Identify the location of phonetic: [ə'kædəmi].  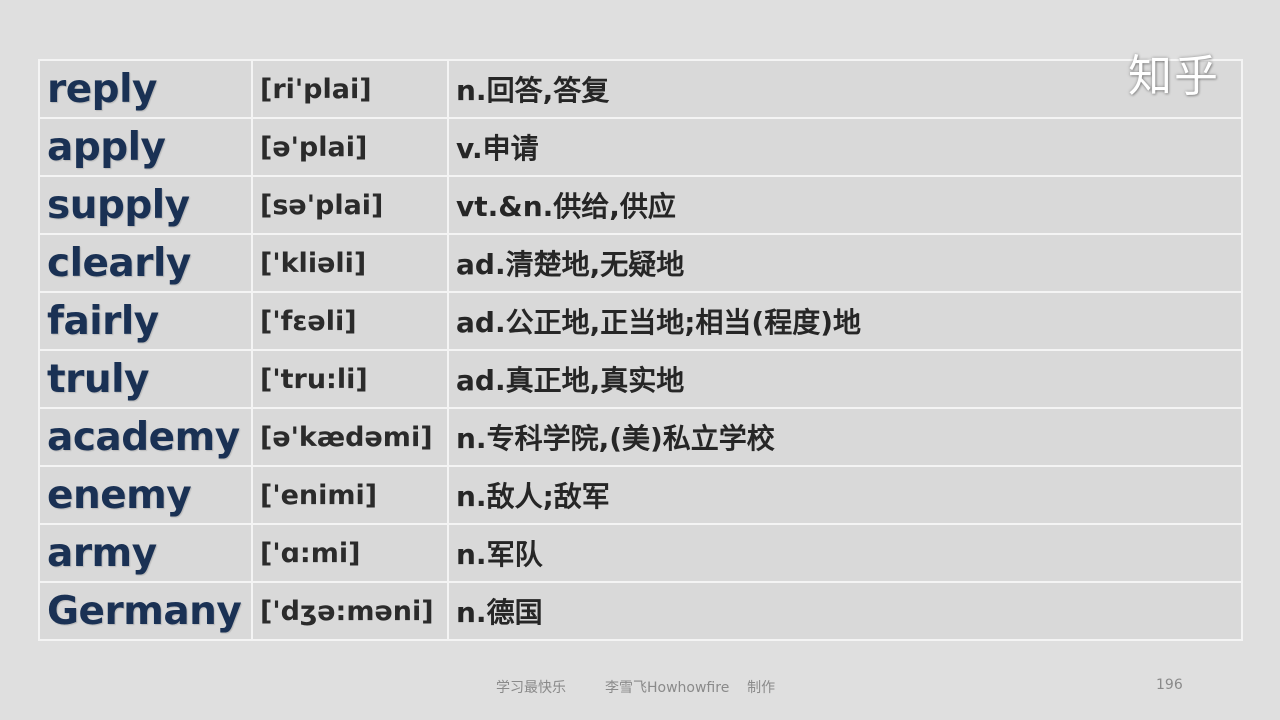
(346, 437).